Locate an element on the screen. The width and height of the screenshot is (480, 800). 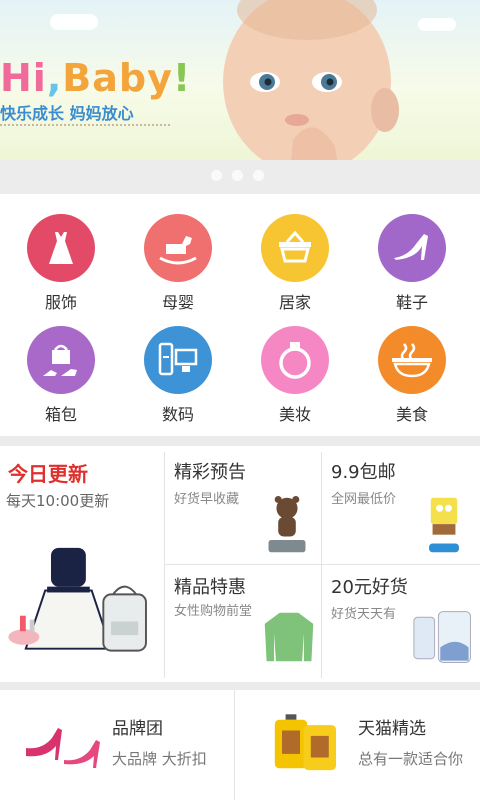
promo-tile-subtitle: 女性购物前堂 is located at coordinates (213, 611).